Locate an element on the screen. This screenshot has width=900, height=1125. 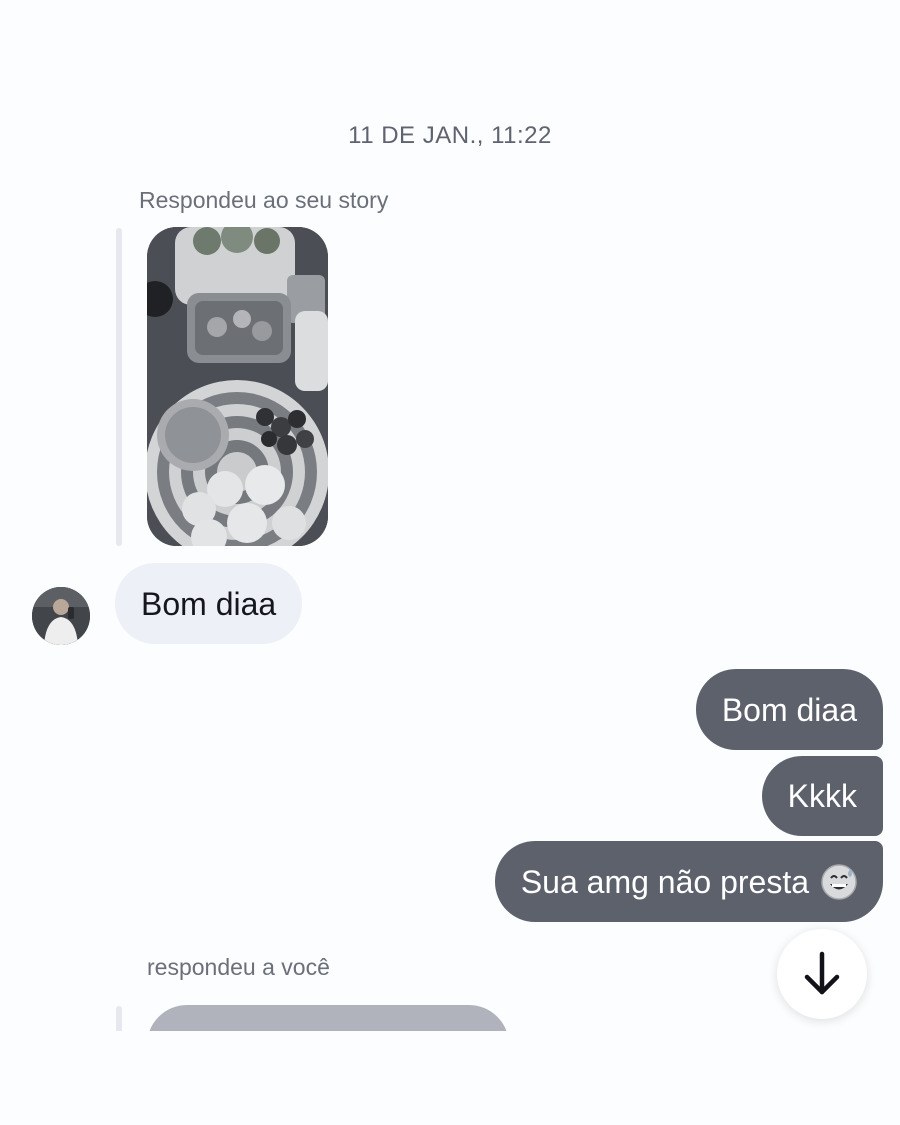
story-reply-label: Respondeu ao seu story is located at coordinates (264, 200).